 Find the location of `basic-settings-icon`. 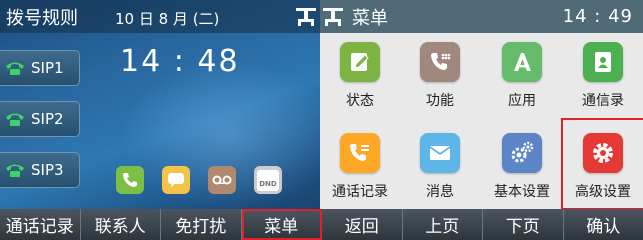

basic-settings-icon is located at coordinates (522, 153).